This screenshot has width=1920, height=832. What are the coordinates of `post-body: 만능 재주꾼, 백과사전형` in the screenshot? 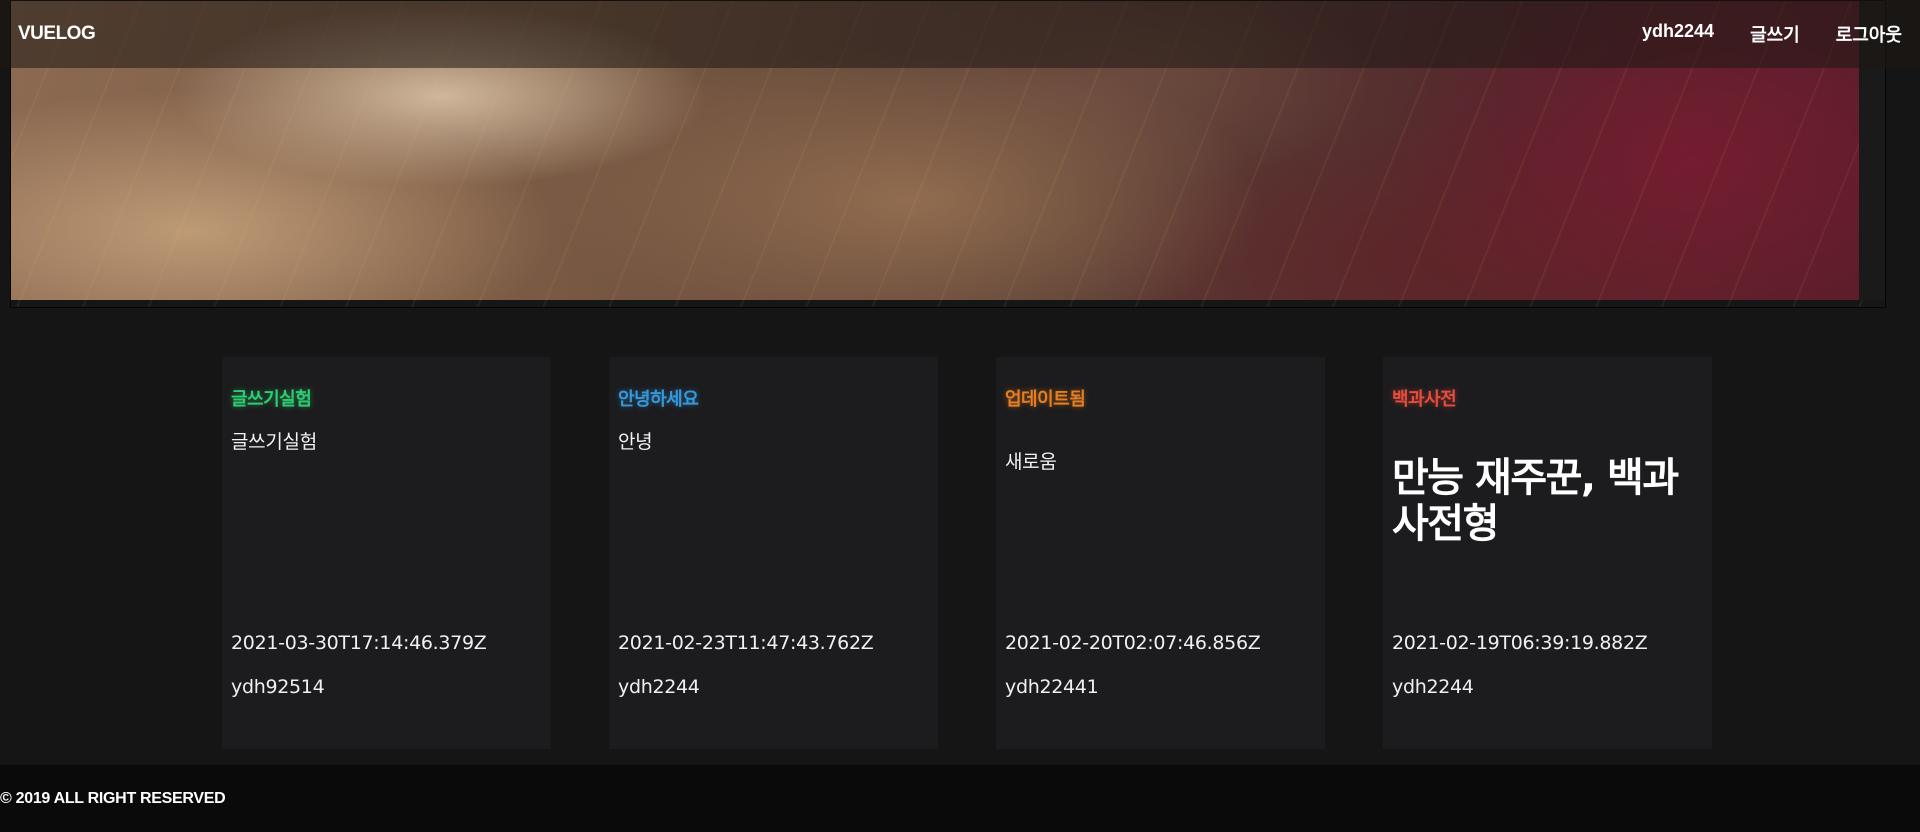 It's located at (1535, 501).